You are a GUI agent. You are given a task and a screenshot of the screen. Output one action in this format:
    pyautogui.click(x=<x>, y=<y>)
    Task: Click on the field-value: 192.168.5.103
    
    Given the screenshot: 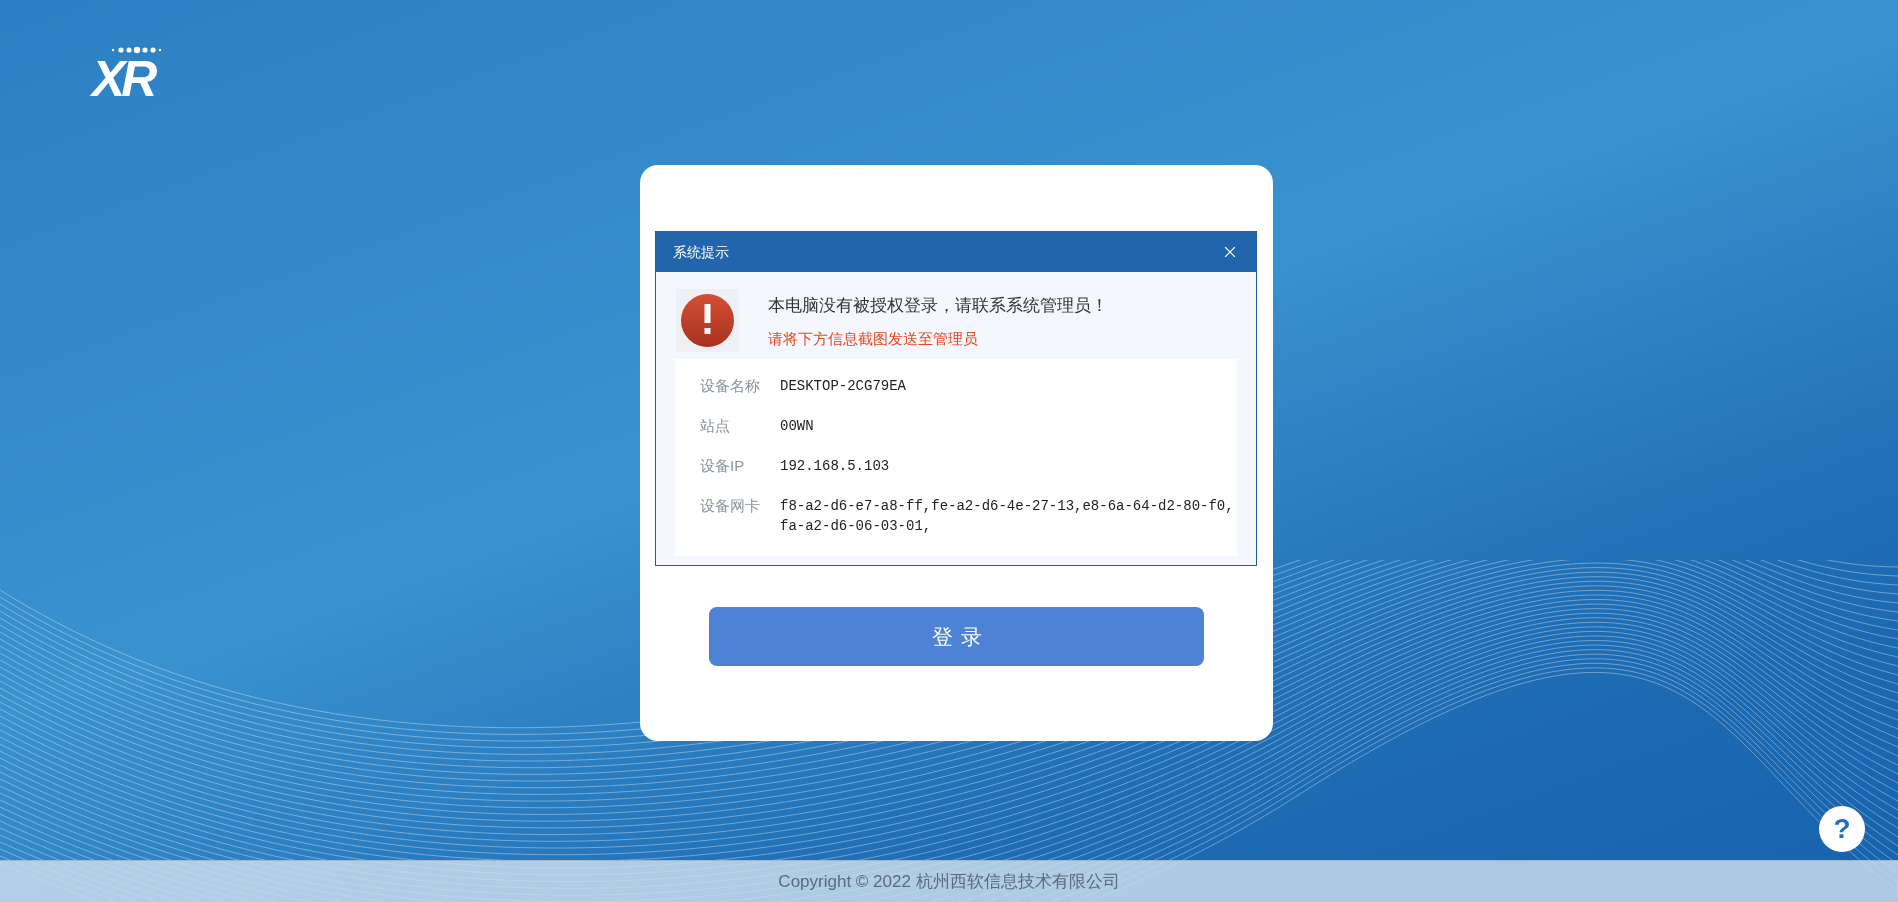 What is the action you would take?
    pyautogui.click(x=835, y=466)
    